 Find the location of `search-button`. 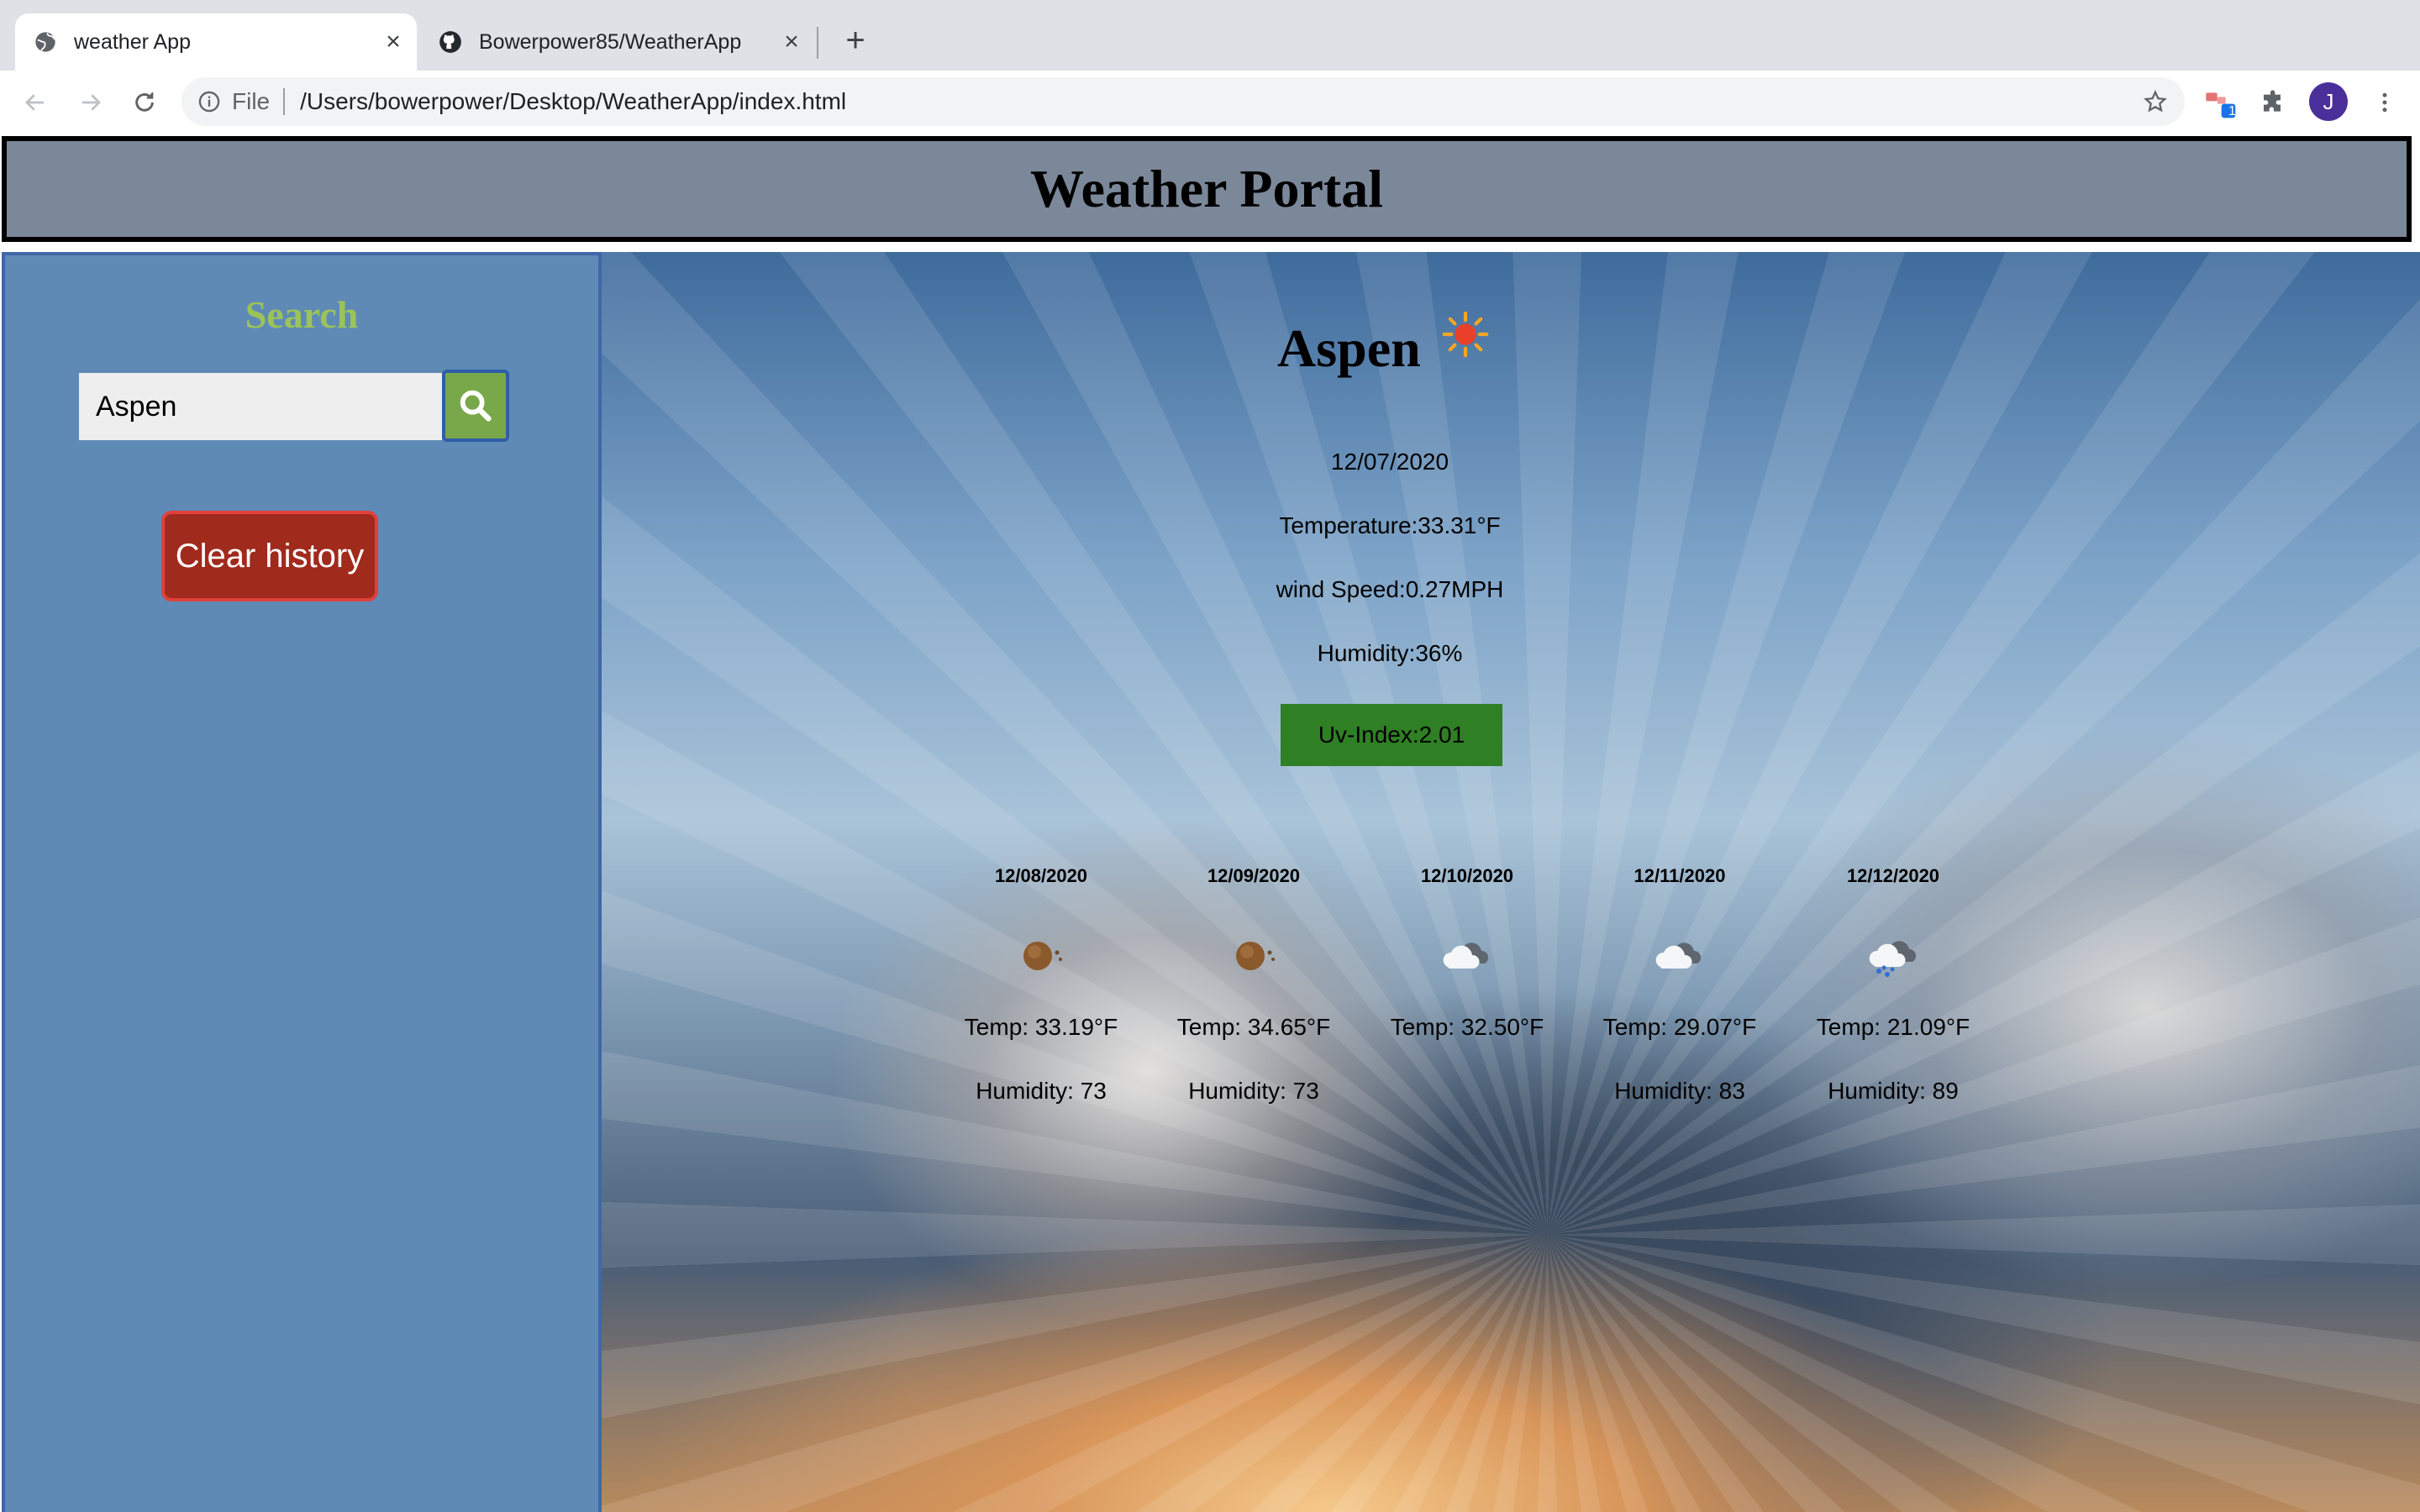

search-button is located at coordinates (476, 406).